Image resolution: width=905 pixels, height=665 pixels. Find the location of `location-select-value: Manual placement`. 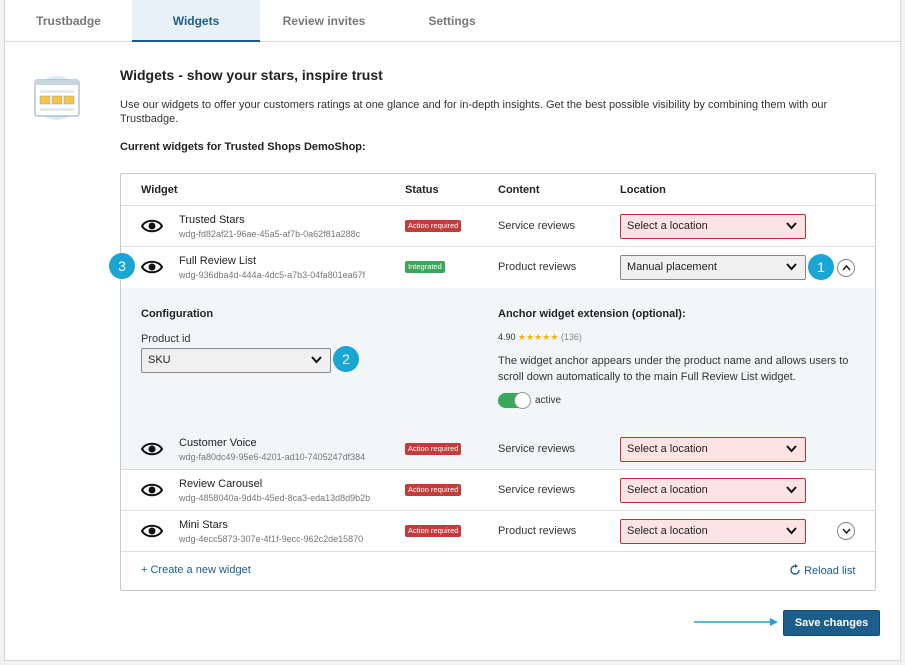

location-select-value: Manual placement is located at coordinates (672, 267).